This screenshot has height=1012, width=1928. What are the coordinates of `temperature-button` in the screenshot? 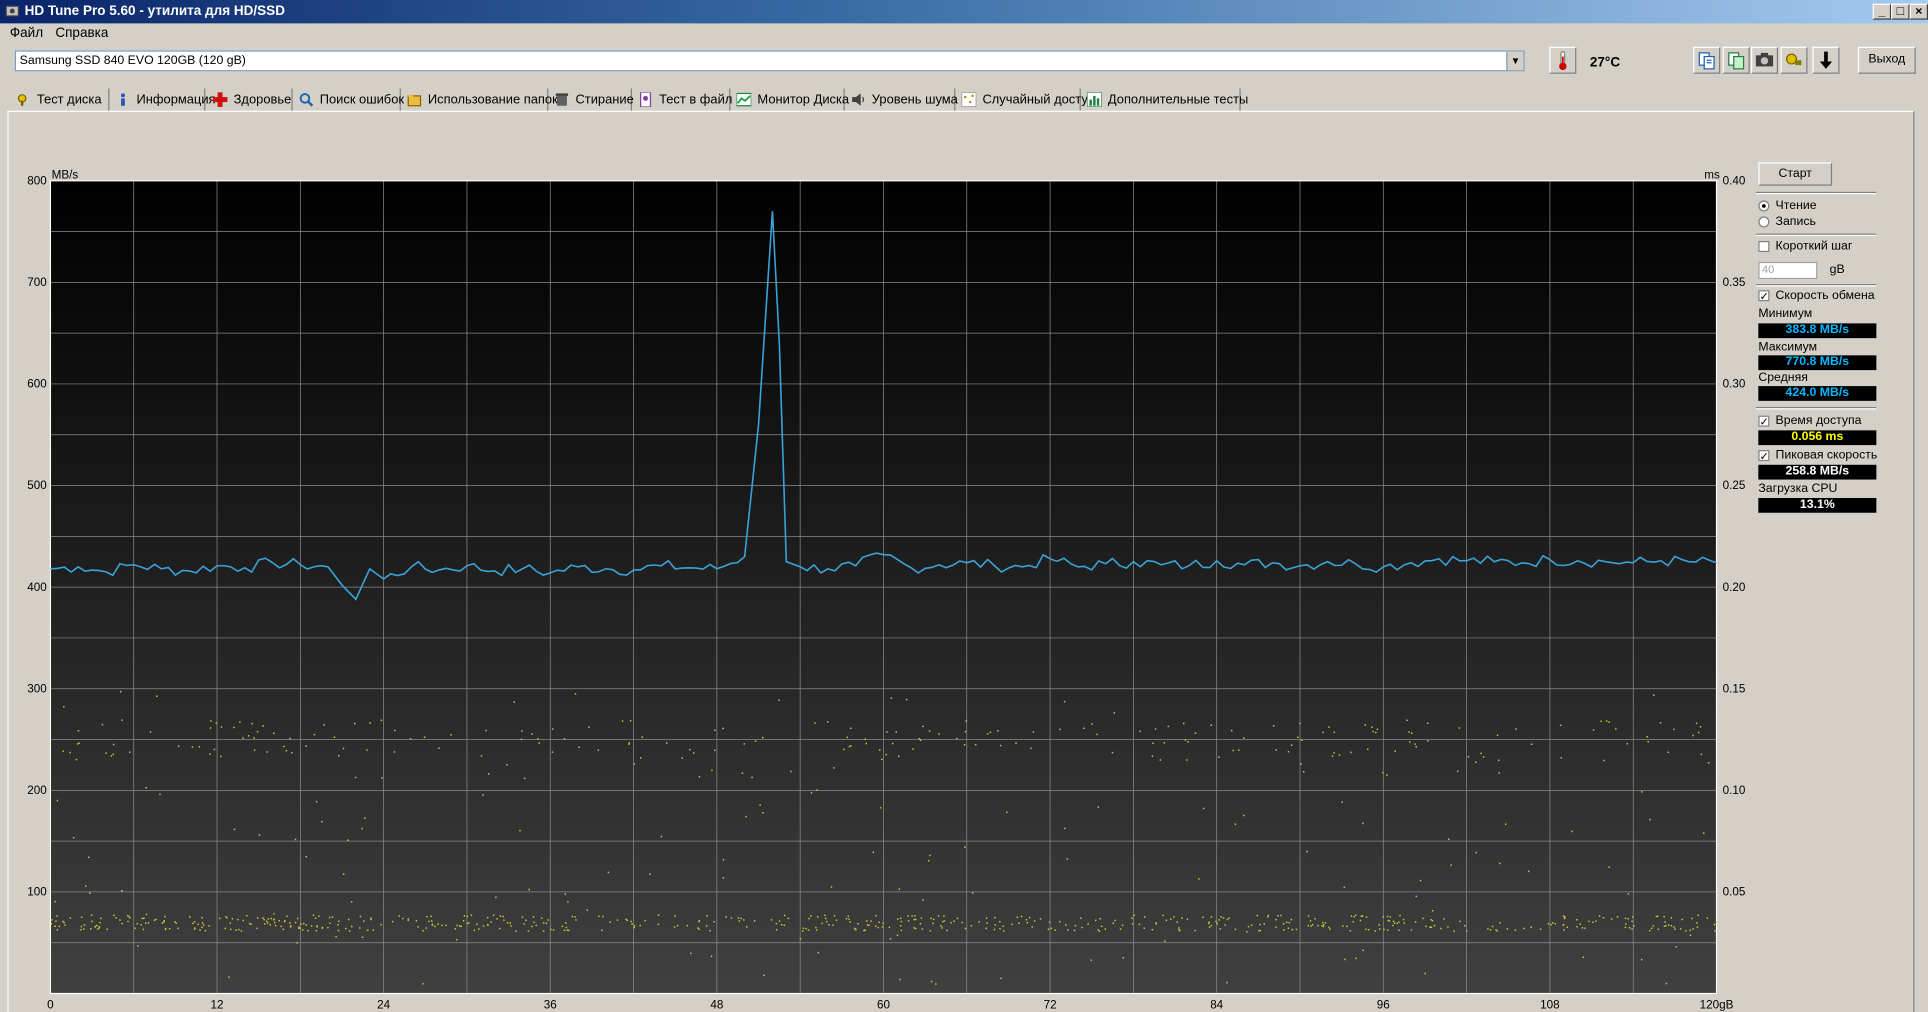 It's located at (1563, 60).